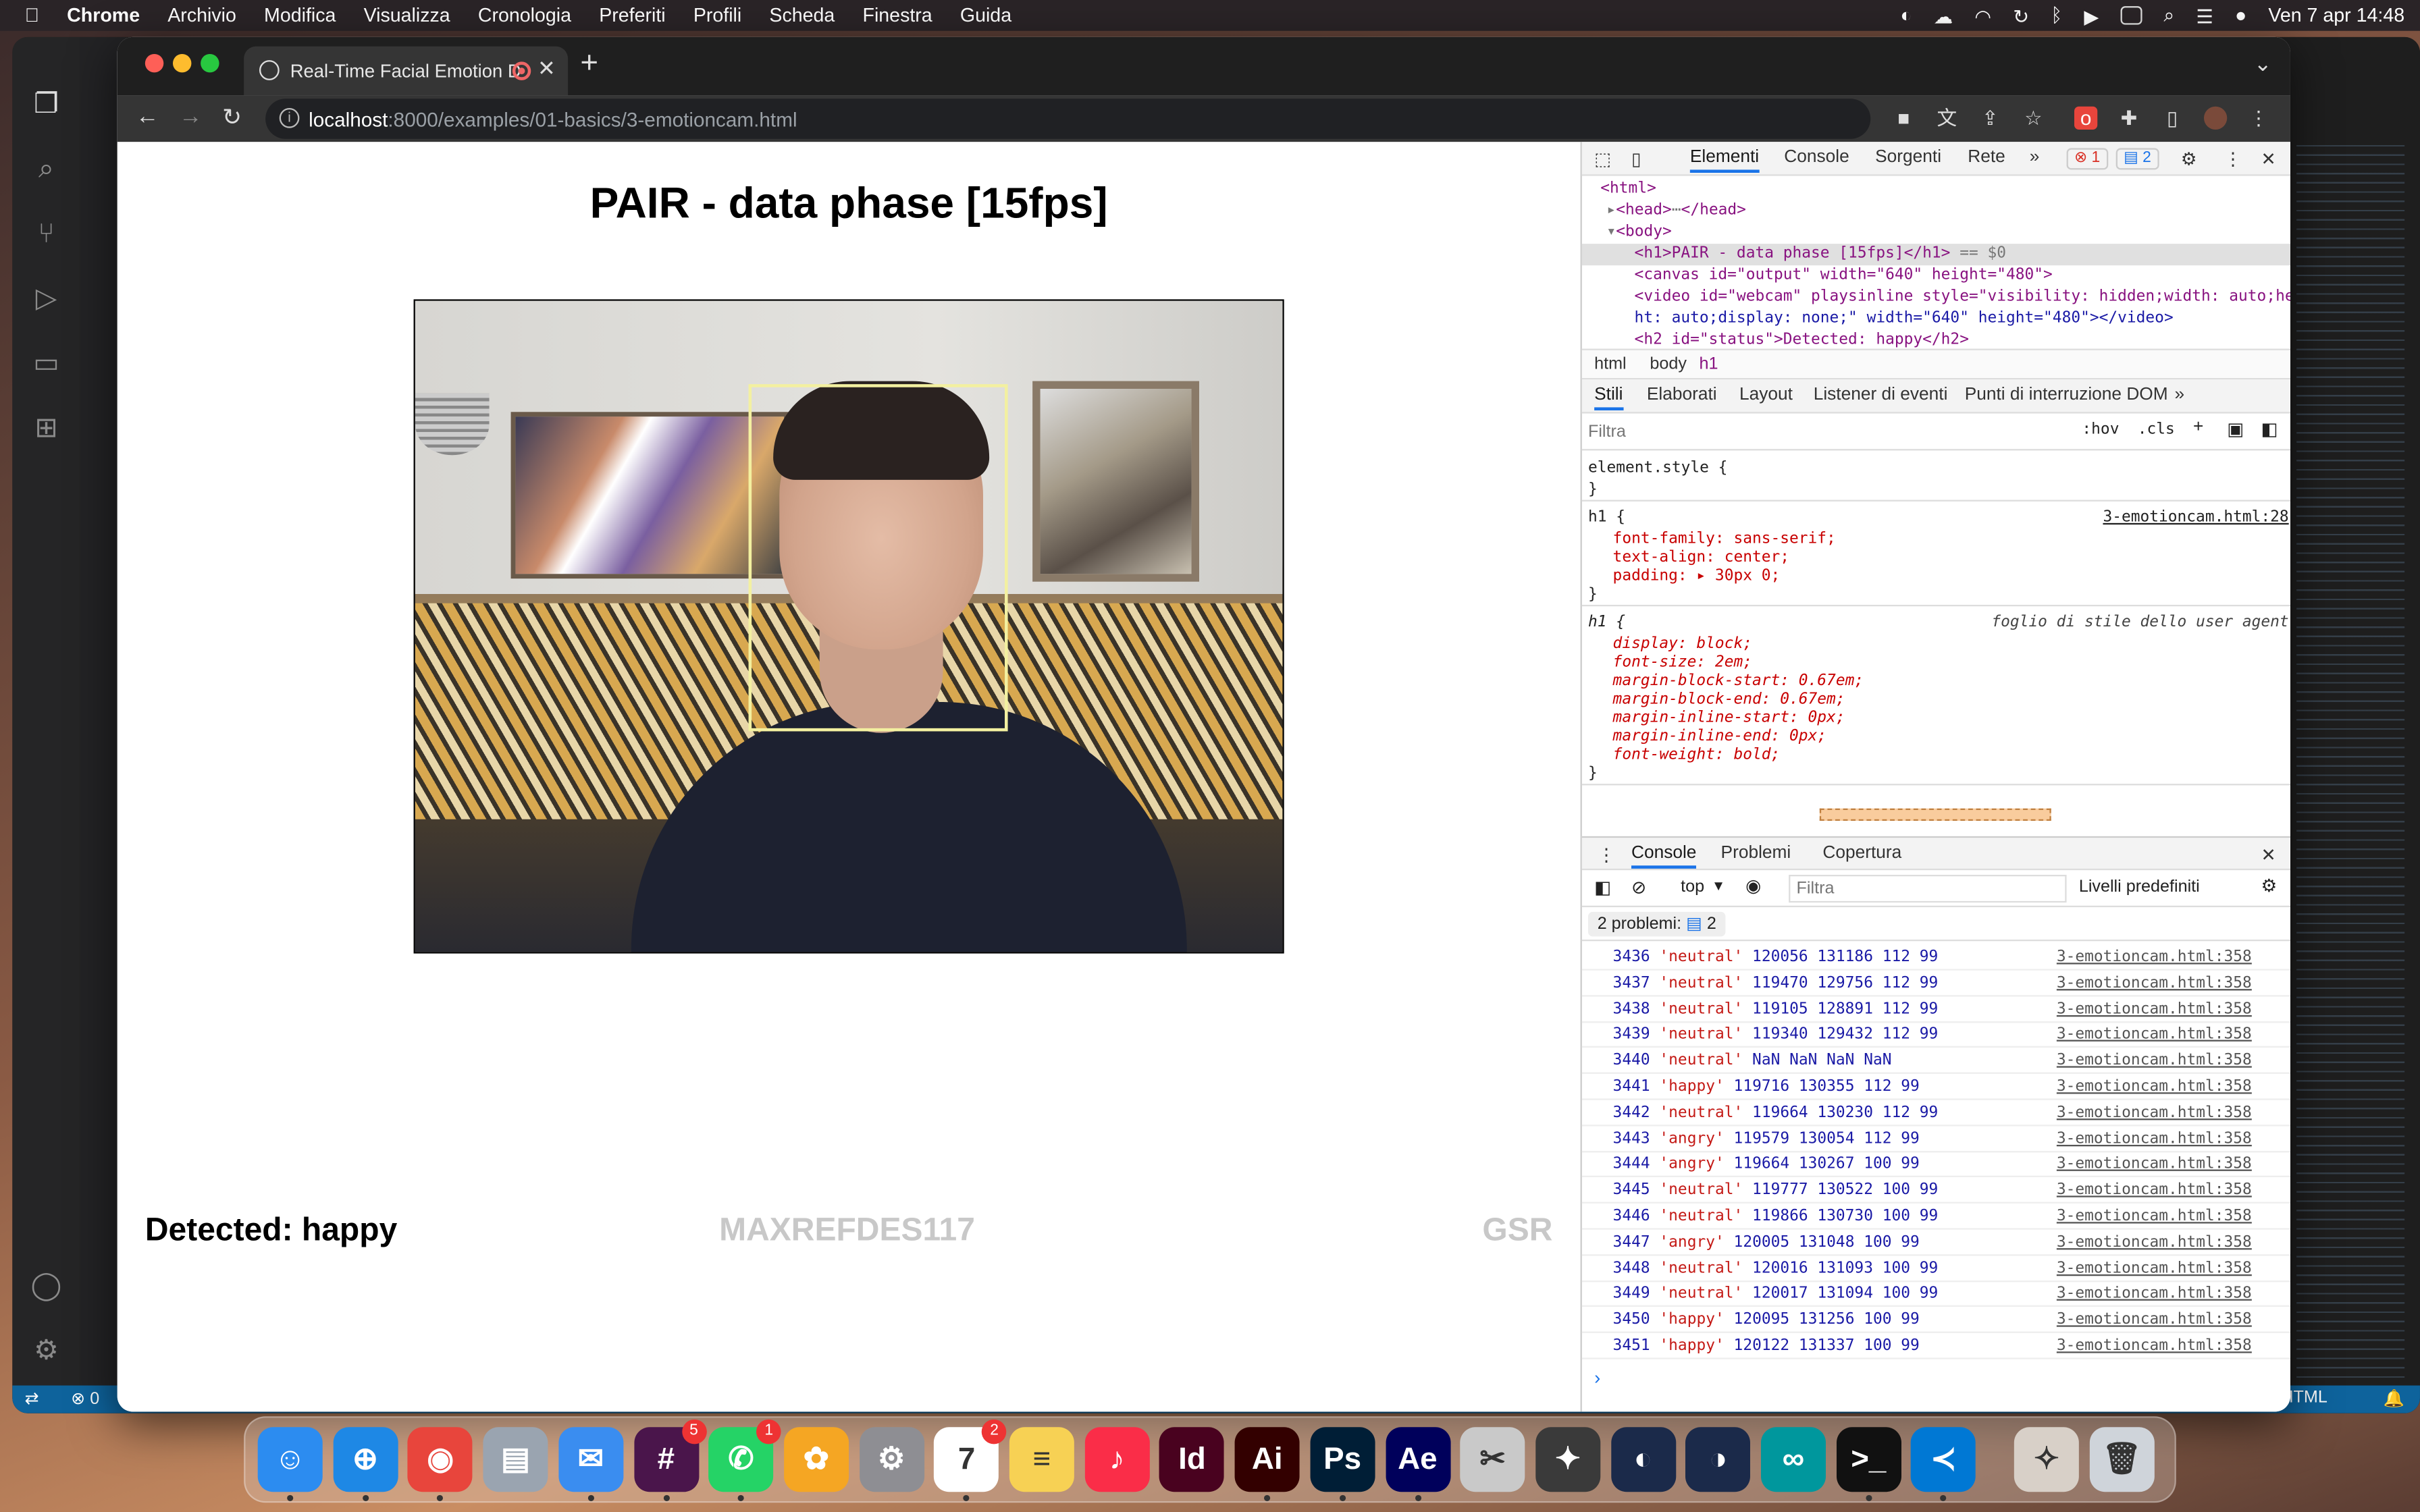 This screenshot has height=1512, width=2420. Describe the element at coordinates (1986, 157) in the screenshot. I see `tab-rete: Rete` at that location.